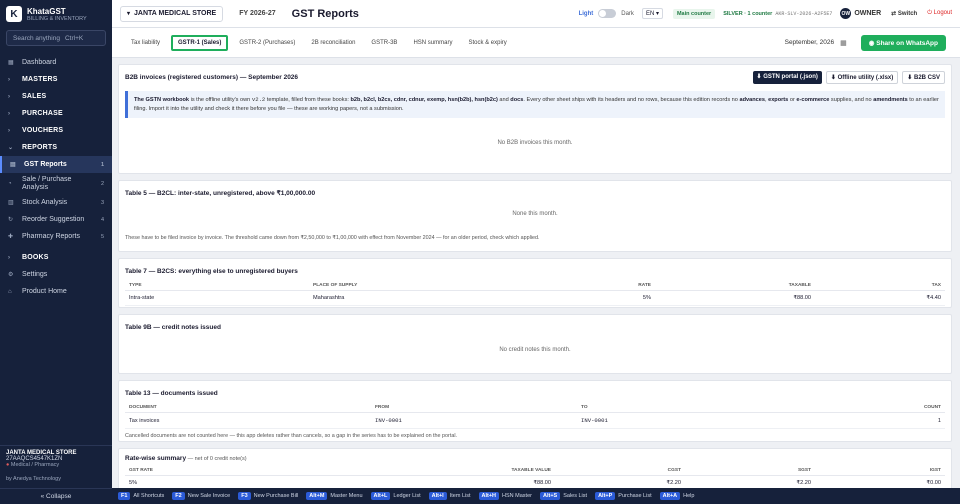 Image resolution: width=960 pixels, height=504 pixels. What do you see at coordinates (56, 202) in the screenshot?
I see `sidebar-item-stock-analysis: ▥ Stock Analysis 3` at bounding box center [56, 202].